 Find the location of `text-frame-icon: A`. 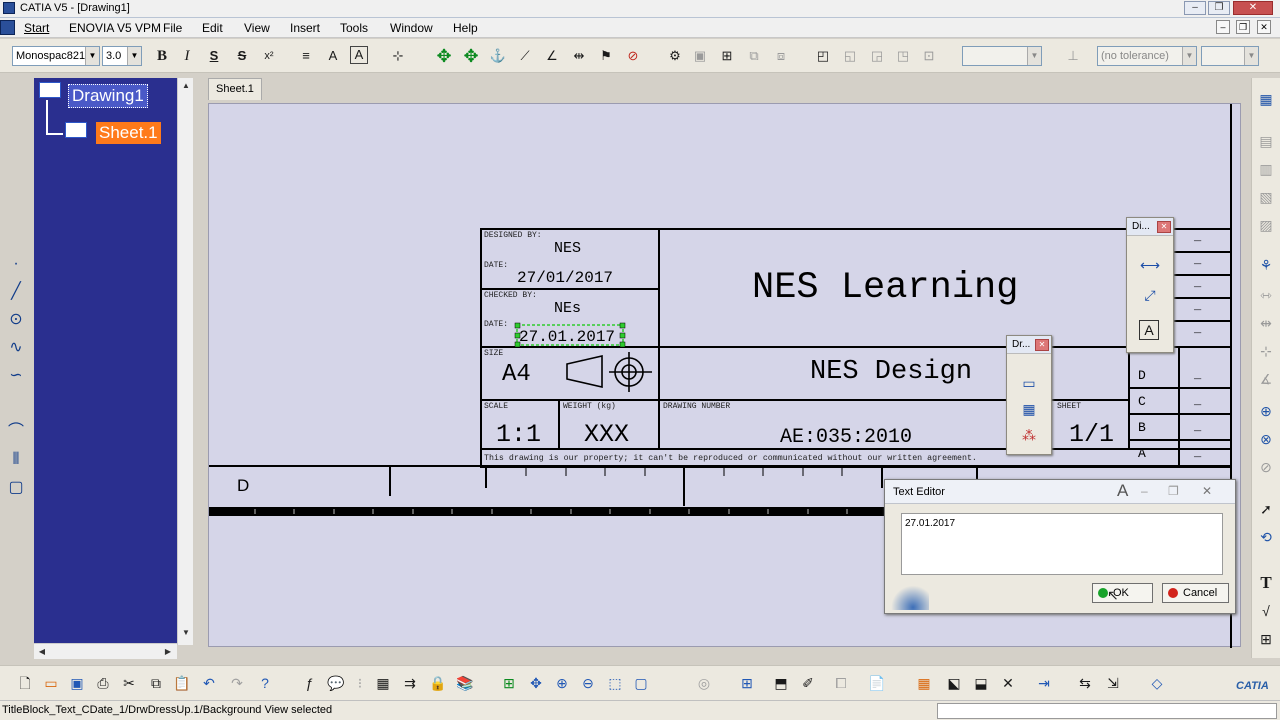

text-frame-icon: A is located at coordinates (359, 55).